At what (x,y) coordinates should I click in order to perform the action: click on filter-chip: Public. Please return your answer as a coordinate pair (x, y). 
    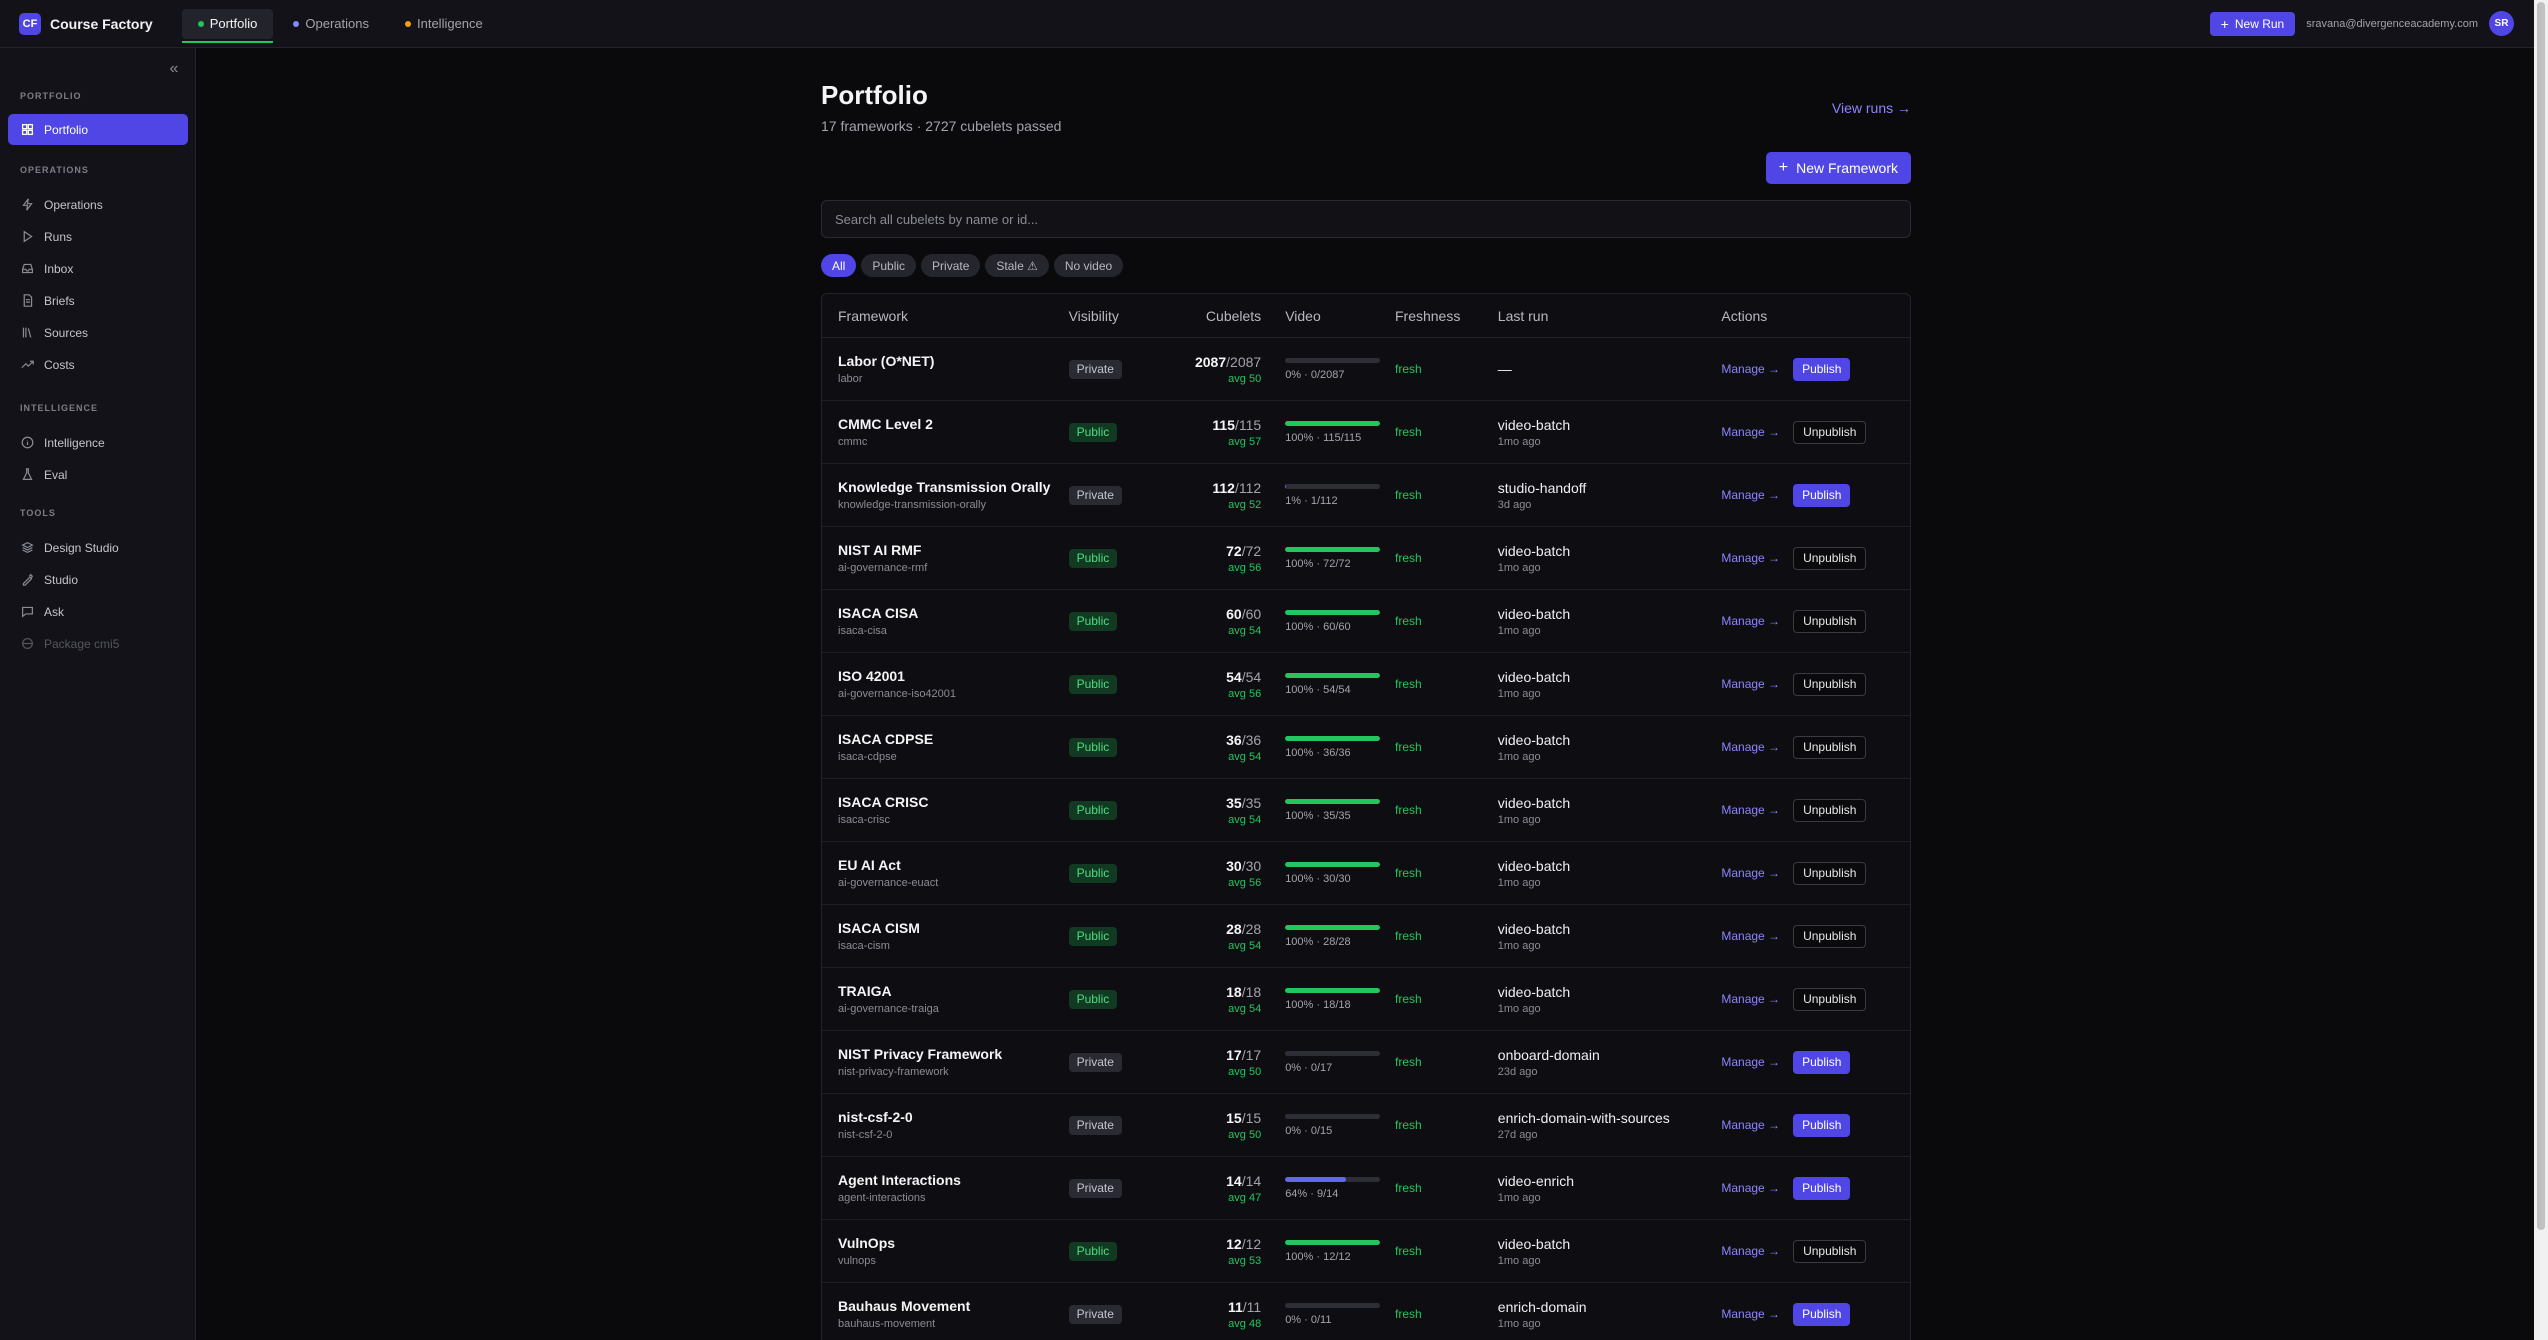
    Looking at the image, I should click on (889, 265).